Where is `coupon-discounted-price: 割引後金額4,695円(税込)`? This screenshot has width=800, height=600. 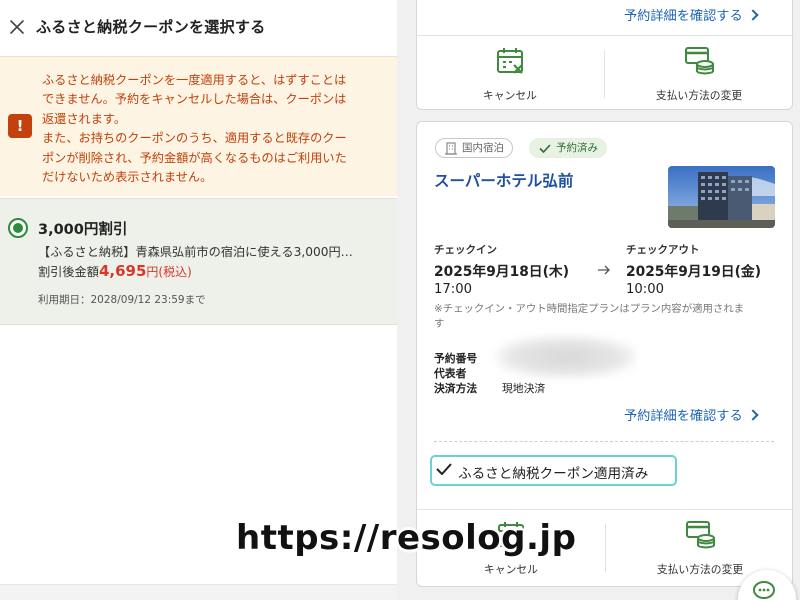 coupon-discounted-price: 割引後金額4,695円(税込) is located at coordinates (115, 271).